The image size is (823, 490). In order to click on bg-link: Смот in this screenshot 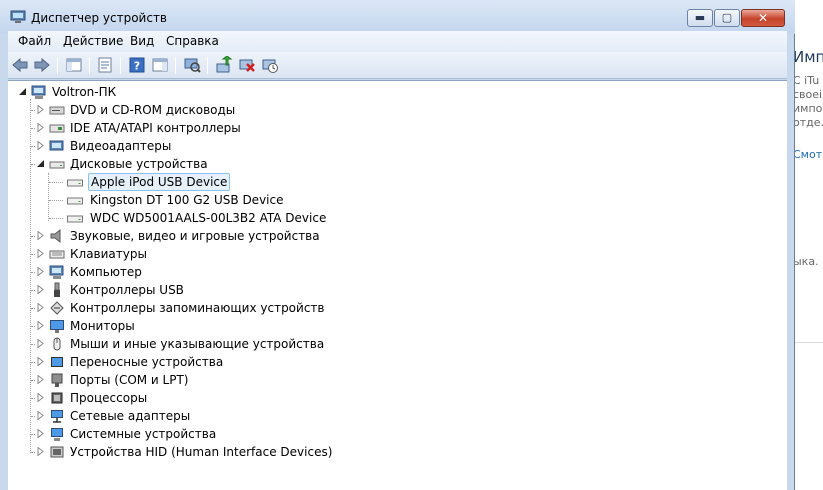, I will do `click(807, 154)`.